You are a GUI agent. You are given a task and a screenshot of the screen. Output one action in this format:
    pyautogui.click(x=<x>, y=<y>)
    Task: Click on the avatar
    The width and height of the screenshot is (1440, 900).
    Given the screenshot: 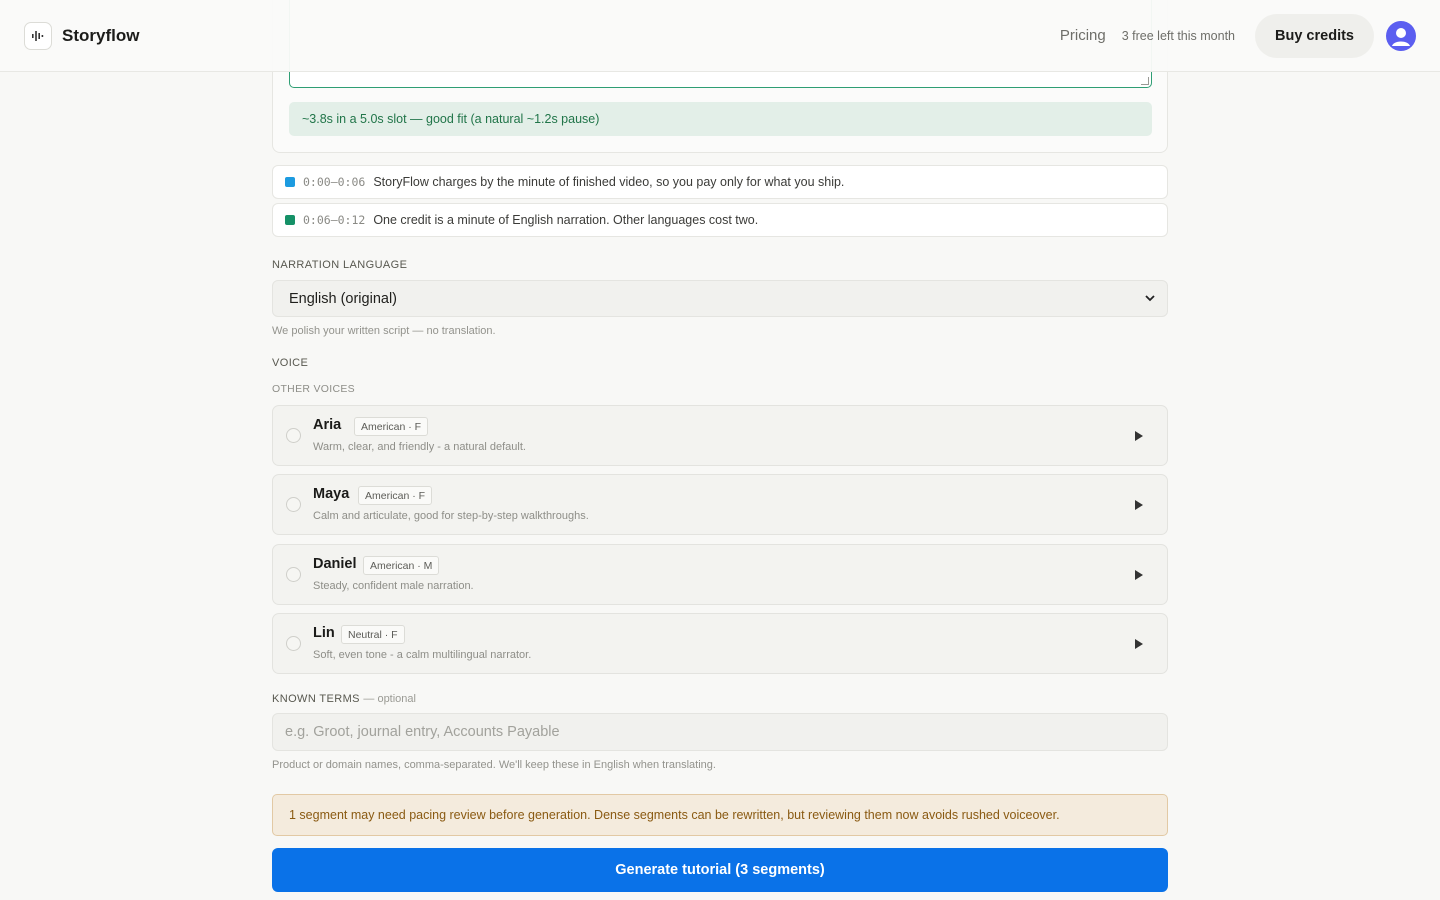 What is the action you would take?
    pyautogui.click(x=1401, y=35)
    